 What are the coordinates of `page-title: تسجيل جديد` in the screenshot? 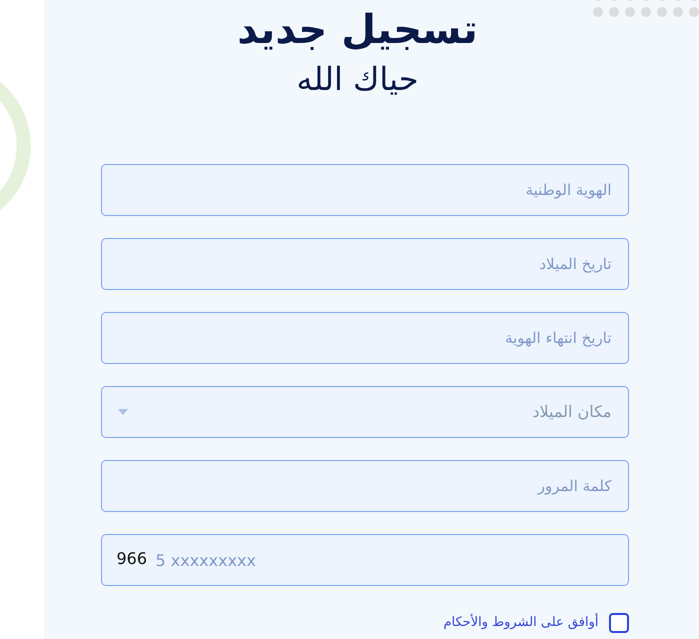 It's located at (357, 30).